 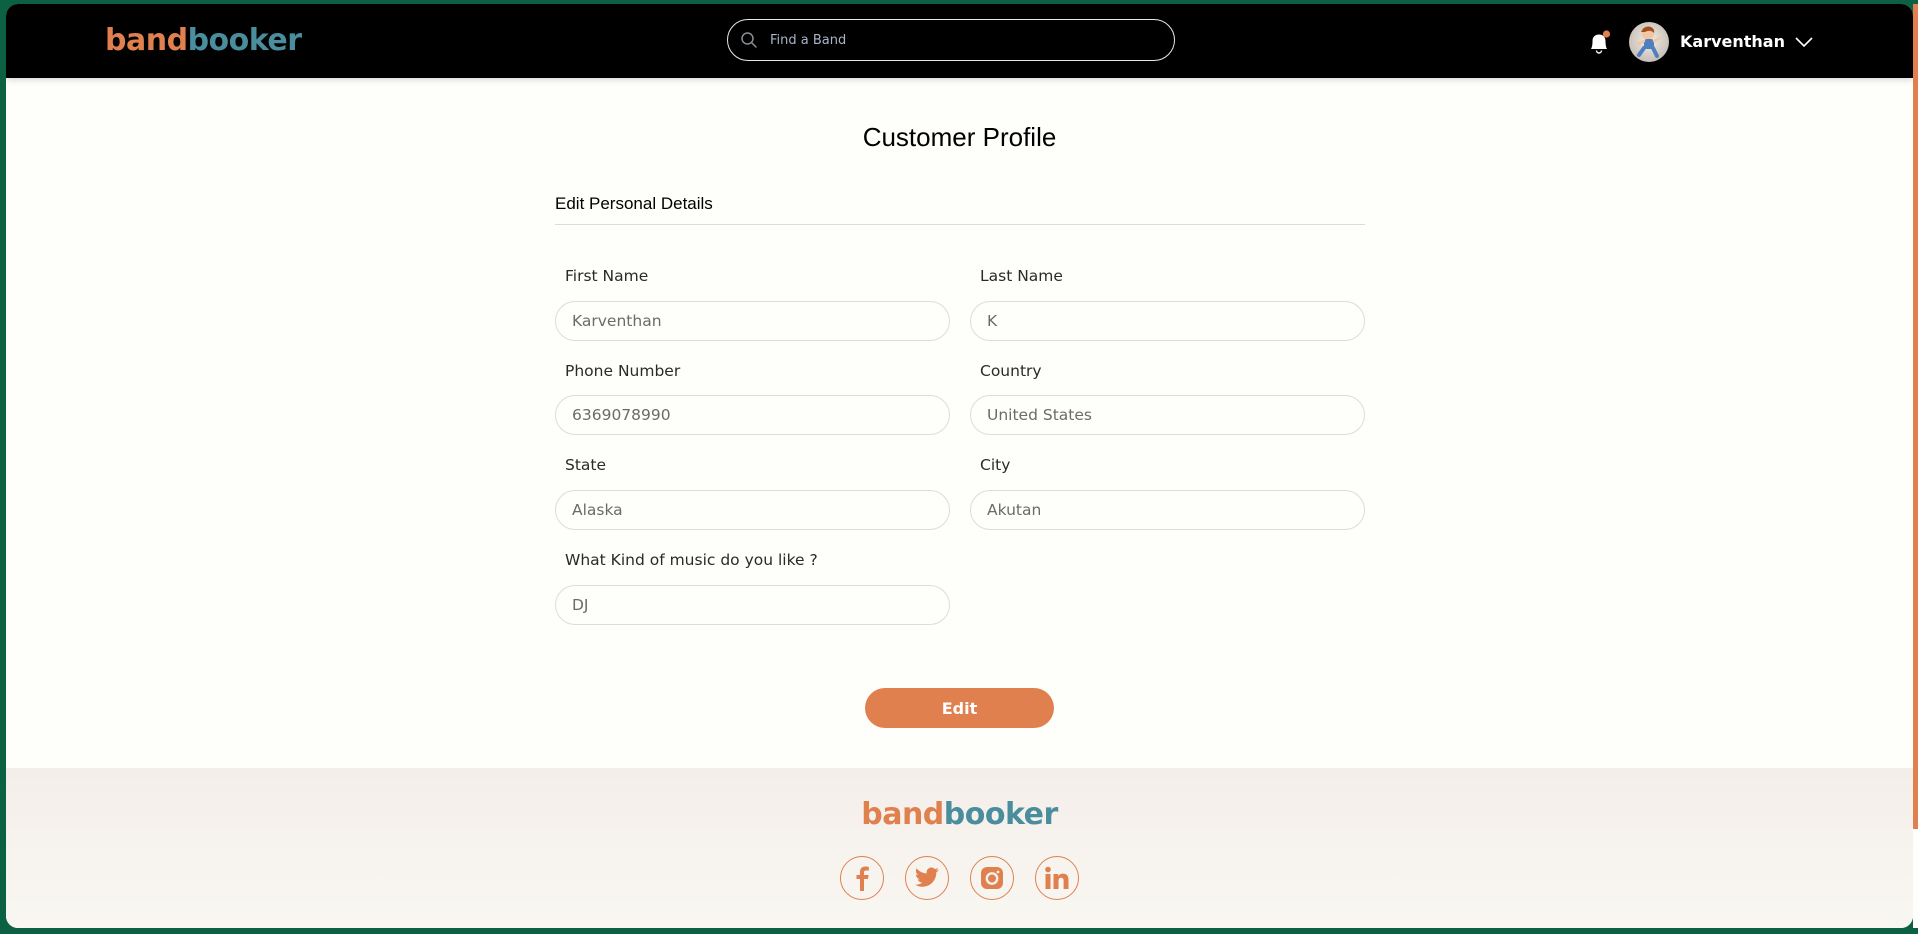 I want to click on user-name: Karventhan, so click(x=1732, y=42).